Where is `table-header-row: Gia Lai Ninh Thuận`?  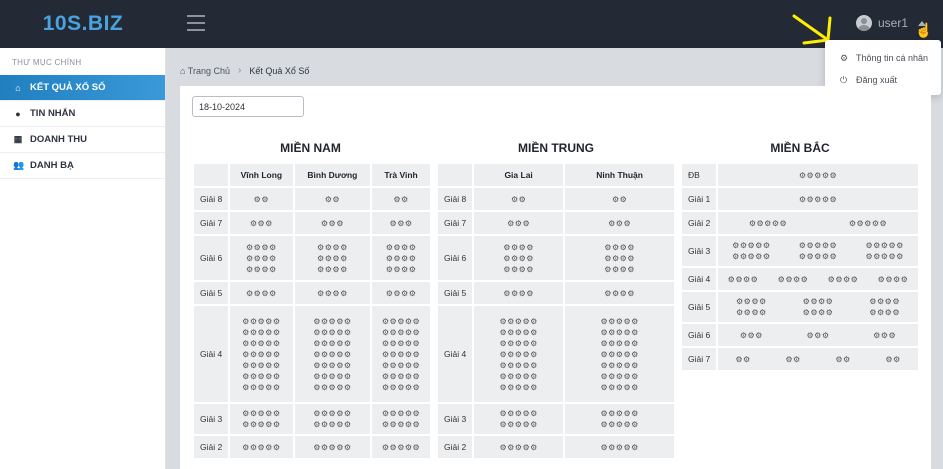
table-header-row: Gia Lai Ninh Thuận is located at coordinates (556, 175).